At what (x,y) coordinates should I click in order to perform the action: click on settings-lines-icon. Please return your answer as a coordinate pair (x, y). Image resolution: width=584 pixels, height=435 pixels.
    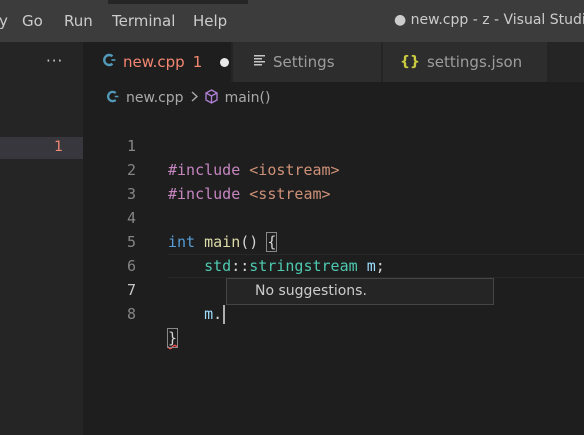
    Looking at the image, I should click on (260, 62).